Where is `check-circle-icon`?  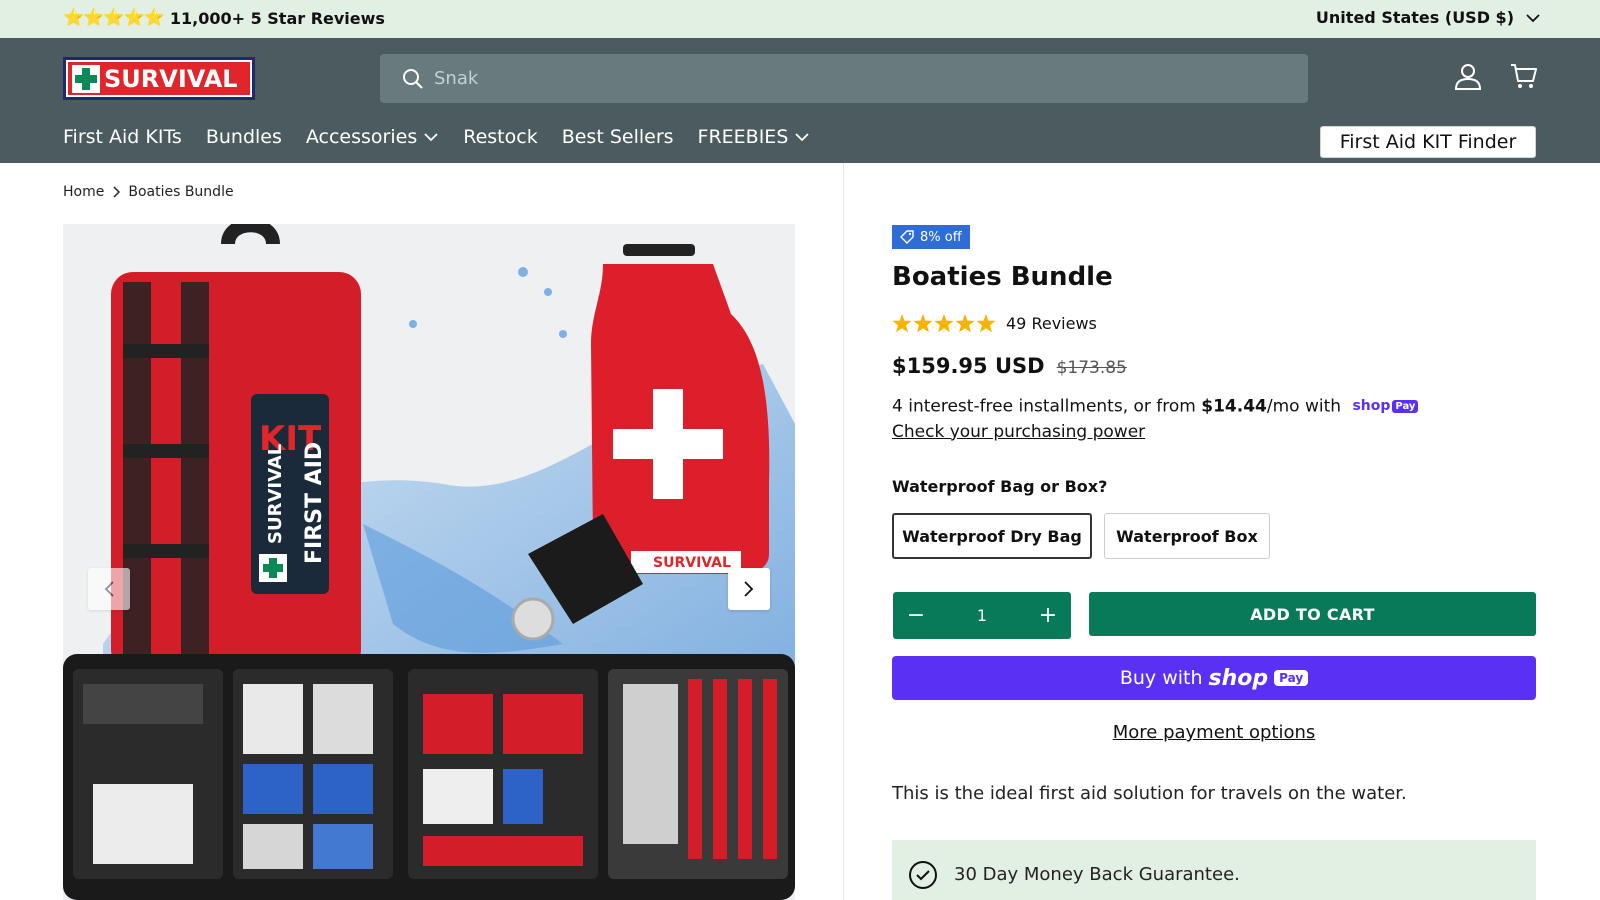
check-circle-icon is located at coordinates (923, 875).